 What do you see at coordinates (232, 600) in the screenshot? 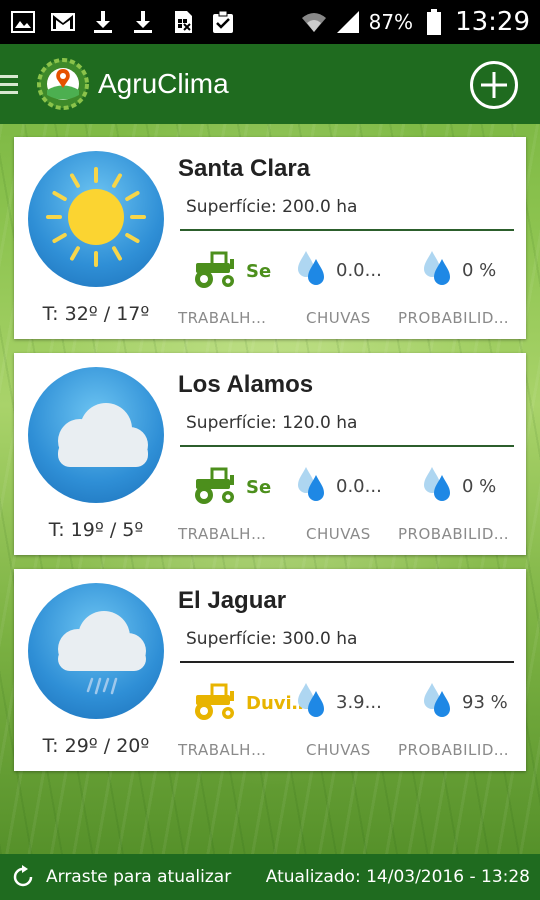
I see `farm-name: El Jaguar` at bounding box center [232, 600].